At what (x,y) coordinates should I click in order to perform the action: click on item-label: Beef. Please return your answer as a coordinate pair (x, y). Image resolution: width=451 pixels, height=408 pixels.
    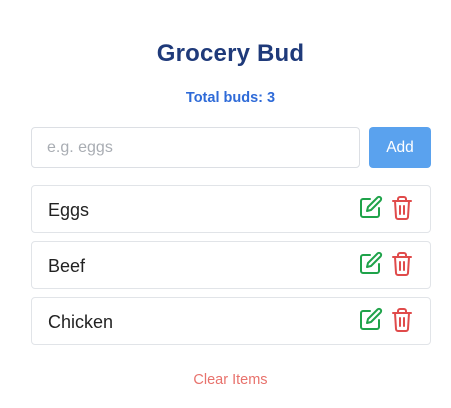
    Looking at the image, I should click on (67, 266).